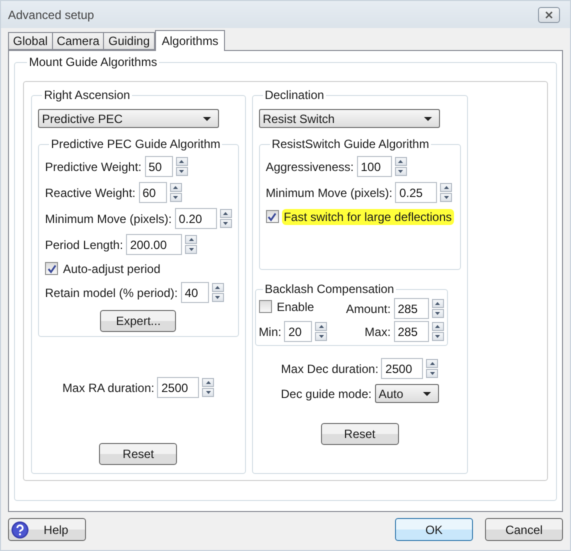 This screenshot has width=571, height=551. Describe the element at coordinates (84, 245) in the screenshot. I see `field-label: Period Length:` at that location.